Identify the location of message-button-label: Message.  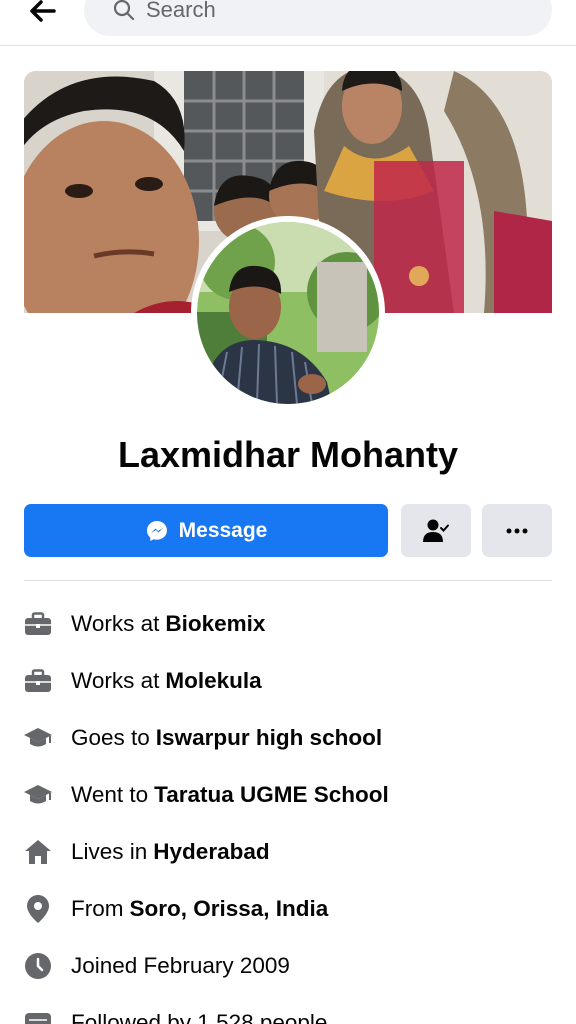
(223, 530).